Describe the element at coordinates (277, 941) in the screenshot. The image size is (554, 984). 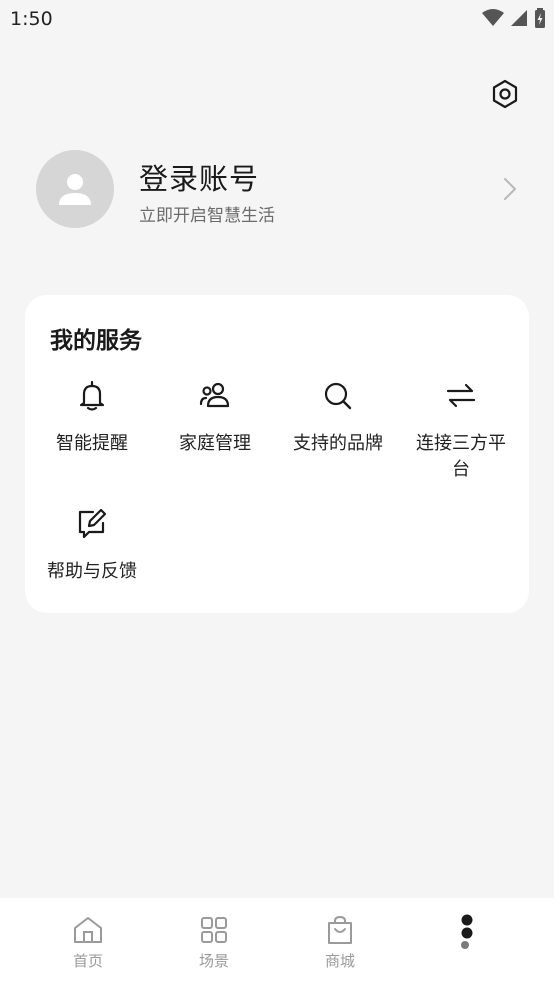
I see `bottom-navigation: 首页 场景 商城` at that location.